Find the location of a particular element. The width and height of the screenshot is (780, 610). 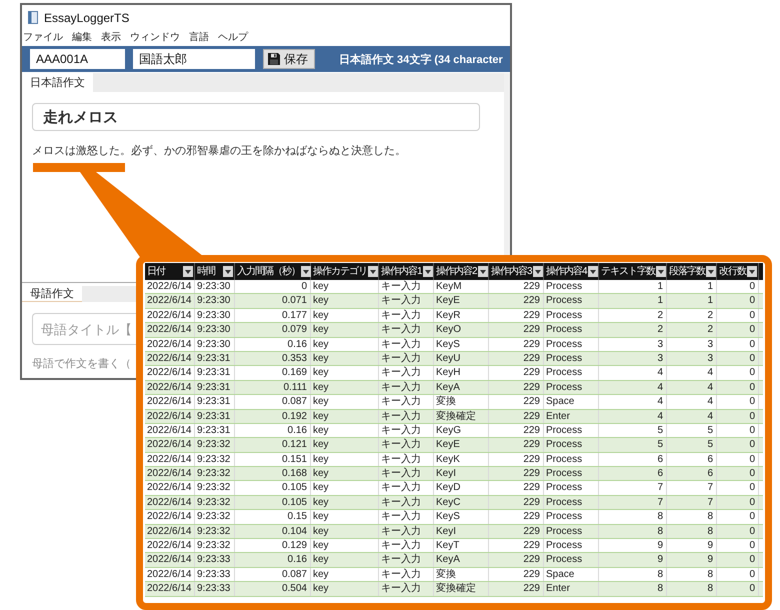

menu-item: ファイル is located at coordinates (43, 38).